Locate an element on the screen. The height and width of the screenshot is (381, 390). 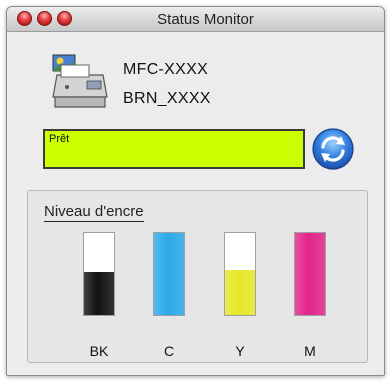
printer-icon is located at coordinates (80, 81).